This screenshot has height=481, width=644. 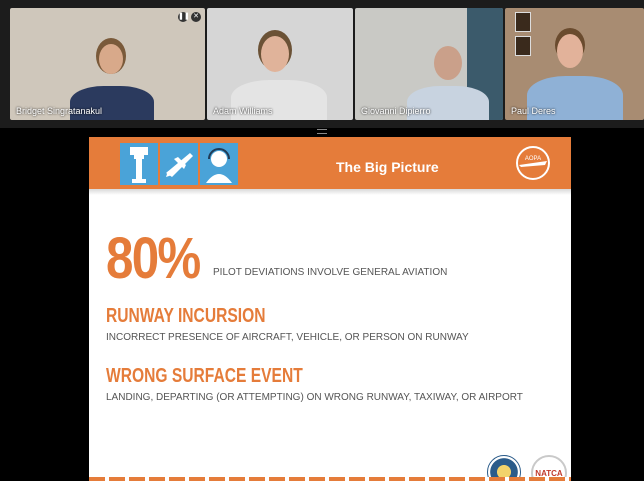 I want to click on participant-tile: ❚❚ ✕ Bridget Singratanakul, so click(x=107, y=64).